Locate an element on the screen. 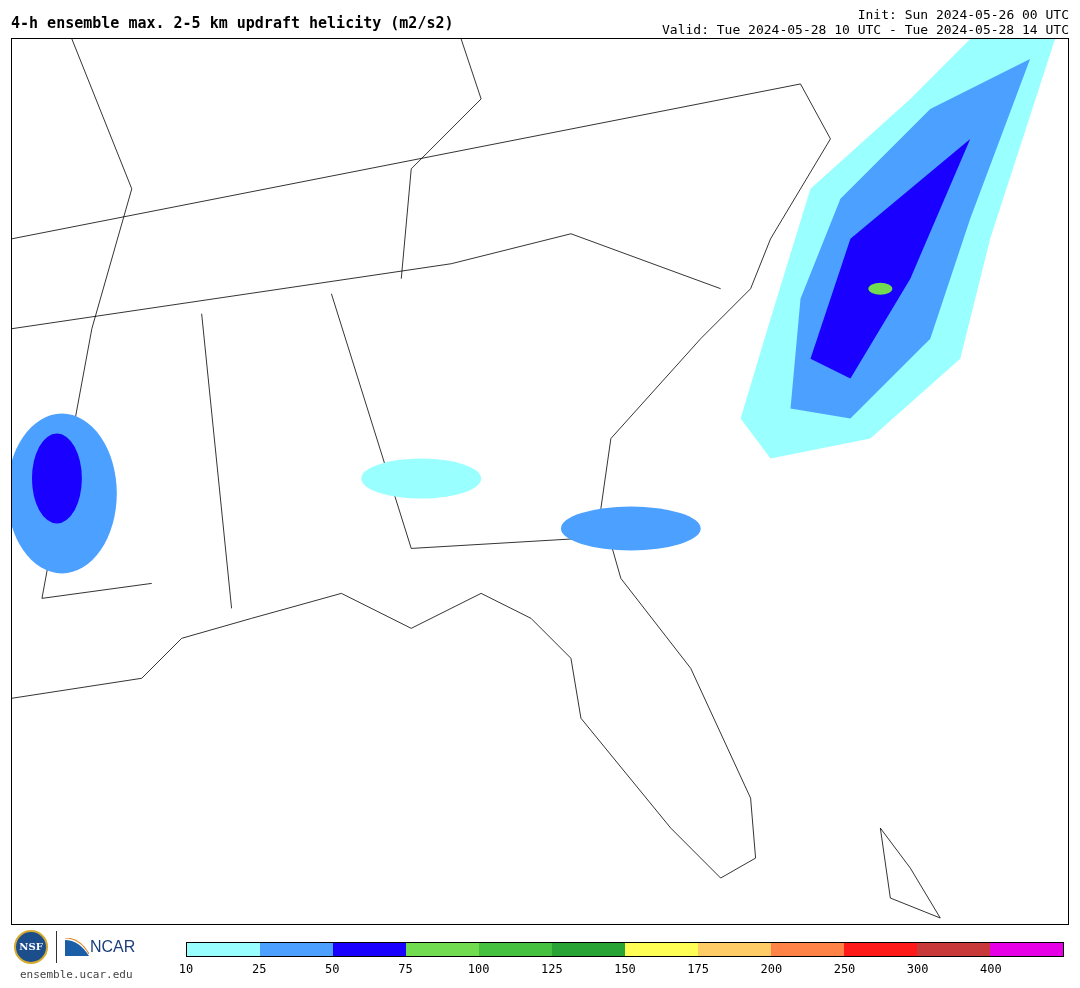 This screenshot has height=988, width=1080. scale-label: 400 is located at coordinates (991, 969).